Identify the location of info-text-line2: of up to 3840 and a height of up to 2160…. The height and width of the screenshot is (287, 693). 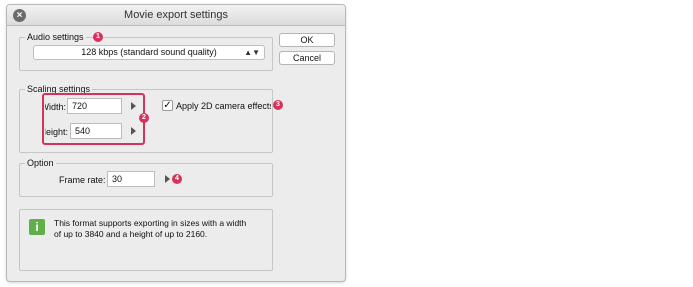
(131, 234).